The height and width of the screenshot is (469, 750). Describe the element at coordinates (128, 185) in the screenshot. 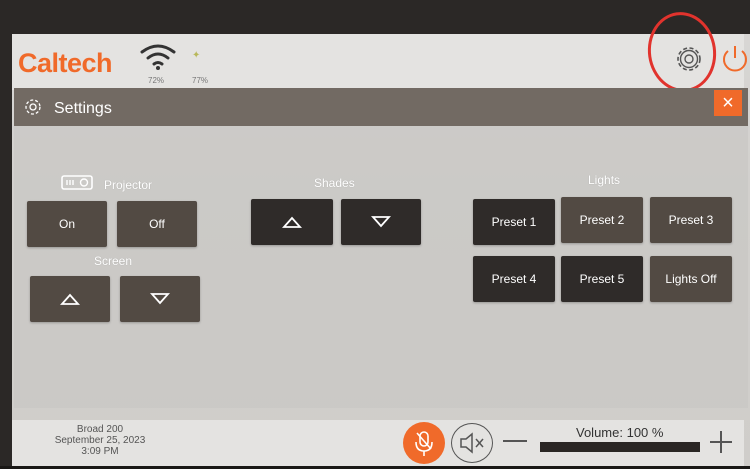

I see `projector-label: Projector` at that location.